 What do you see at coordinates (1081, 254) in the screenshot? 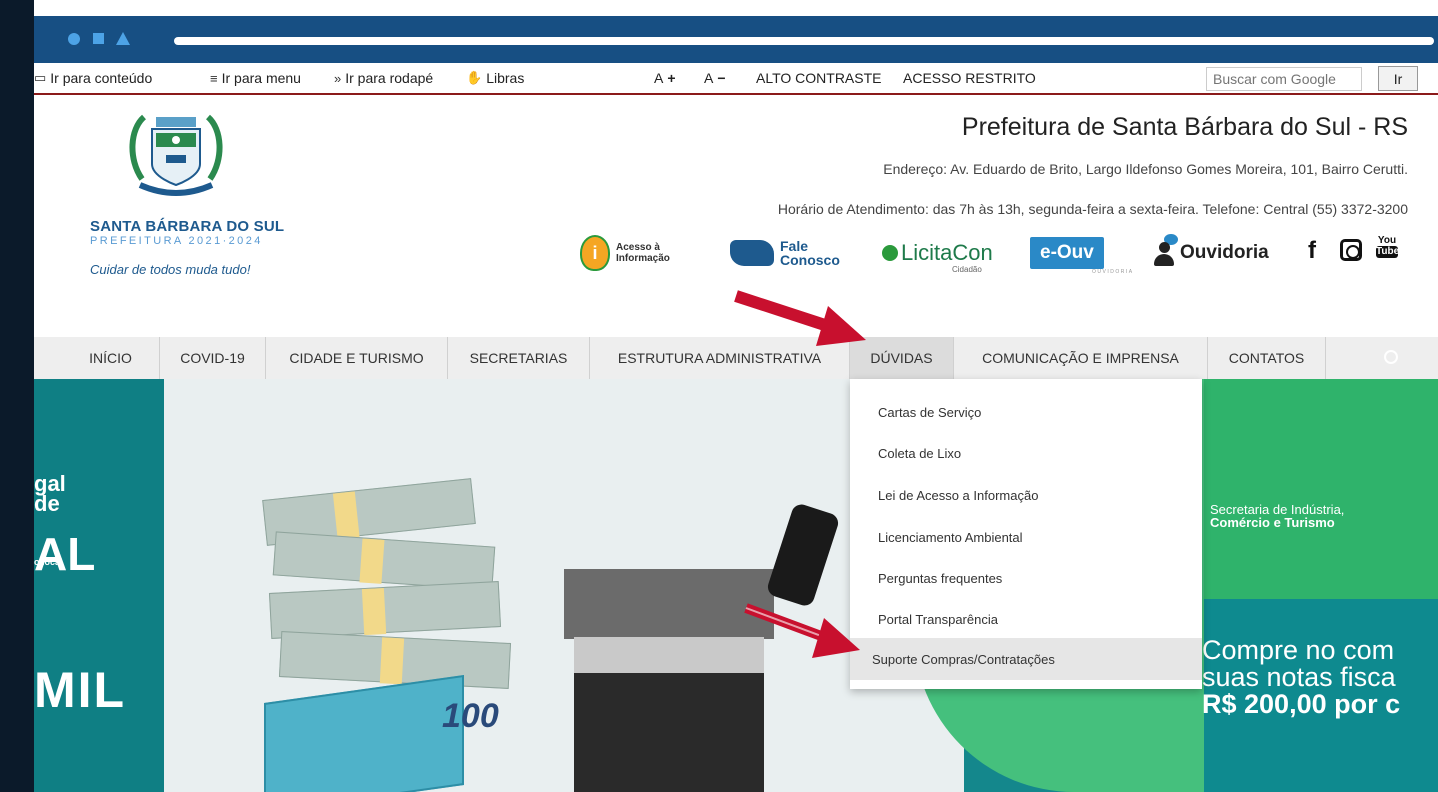
I see `e-ouv-link: e-Ouv OUVIDORIA` at bounding box center [1081, 254].